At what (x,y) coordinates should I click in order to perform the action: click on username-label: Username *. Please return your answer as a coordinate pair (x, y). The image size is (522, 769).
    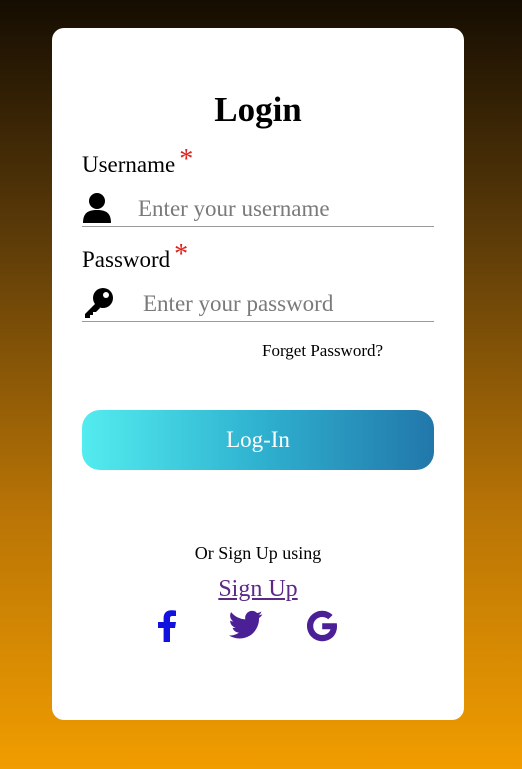
    Looking at the image, I should click on (137, 162).